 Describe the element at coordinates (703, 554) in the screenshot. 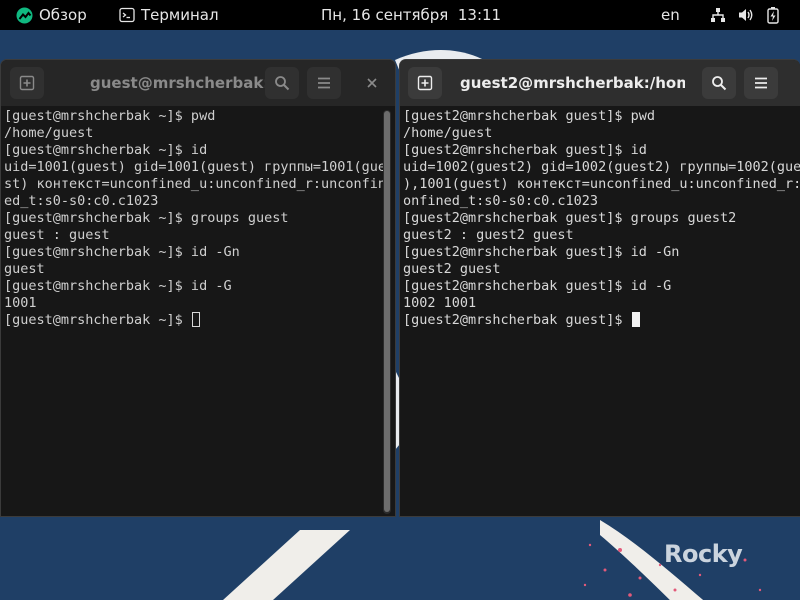

I see `wallpaper-logo: Rocky` at that location.